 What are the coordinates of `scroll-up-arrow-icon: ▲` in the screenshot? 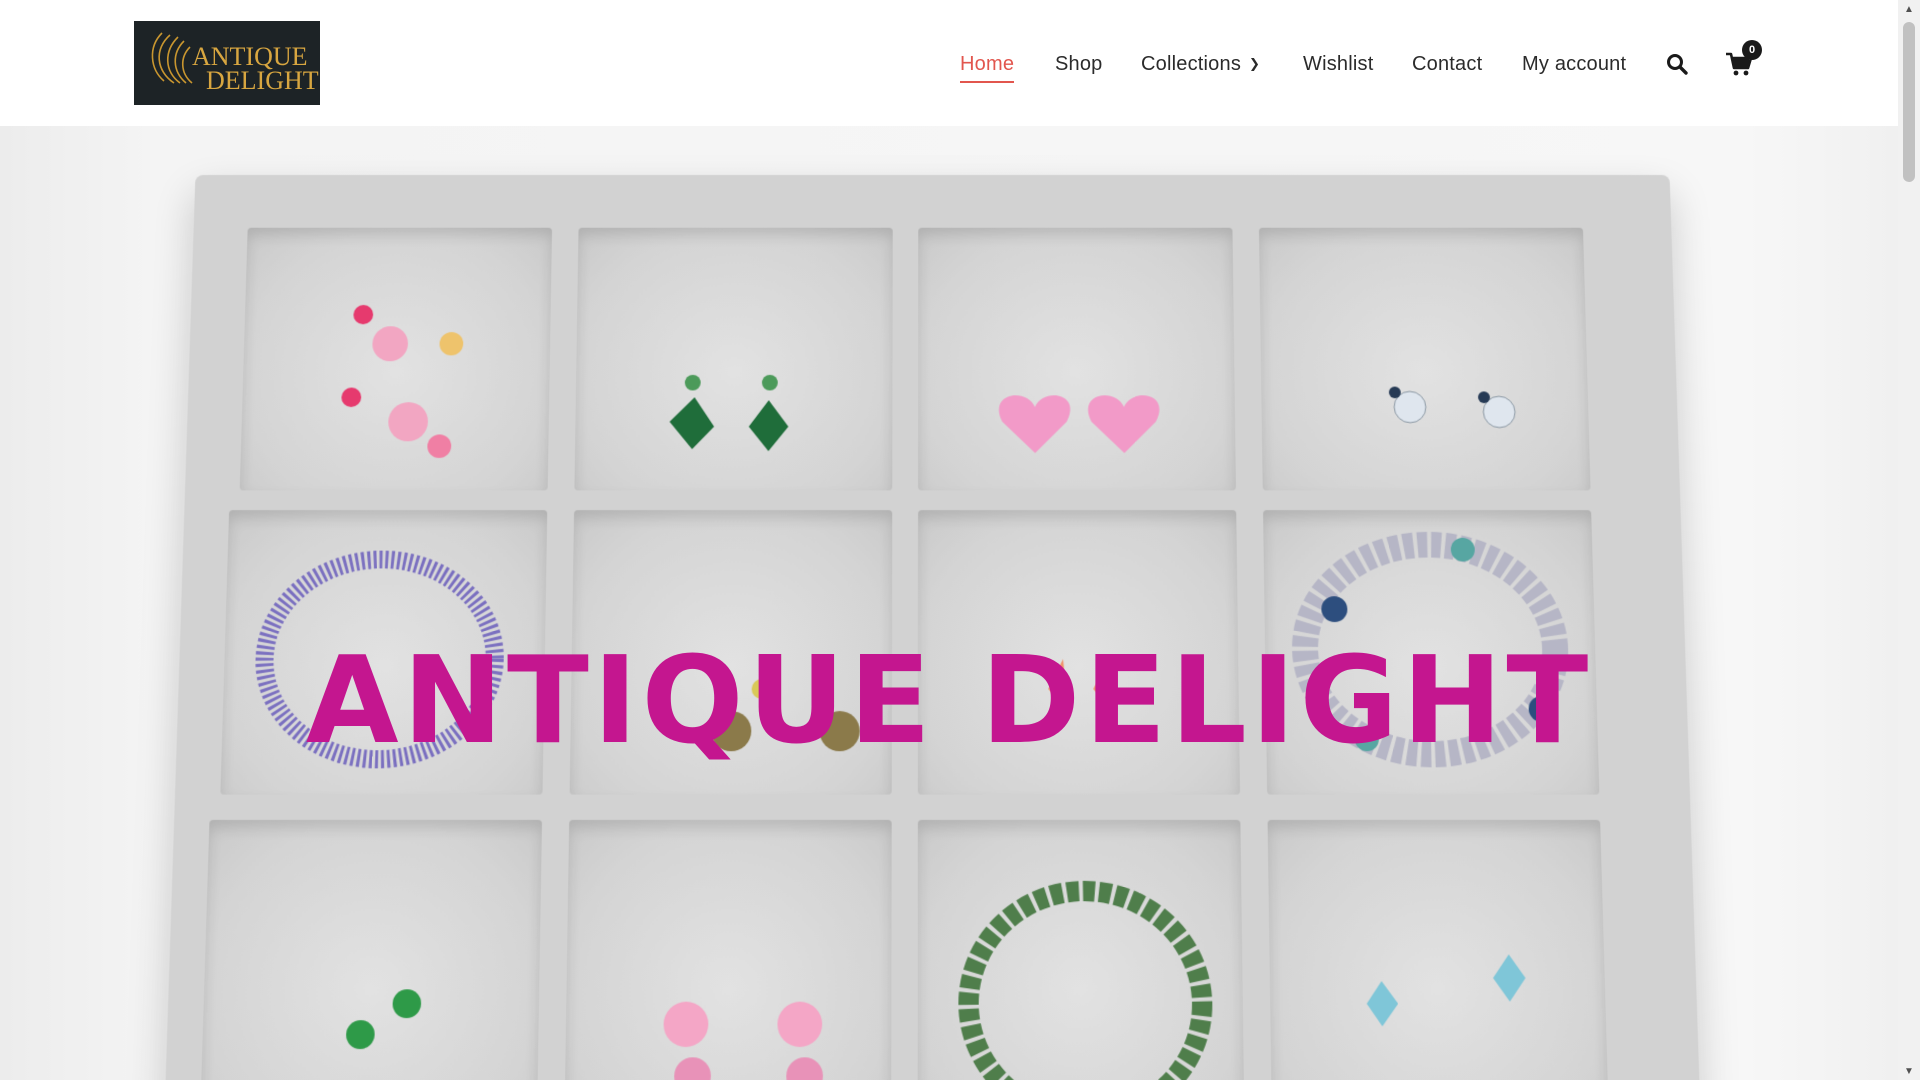 It's located at (1909, 9).